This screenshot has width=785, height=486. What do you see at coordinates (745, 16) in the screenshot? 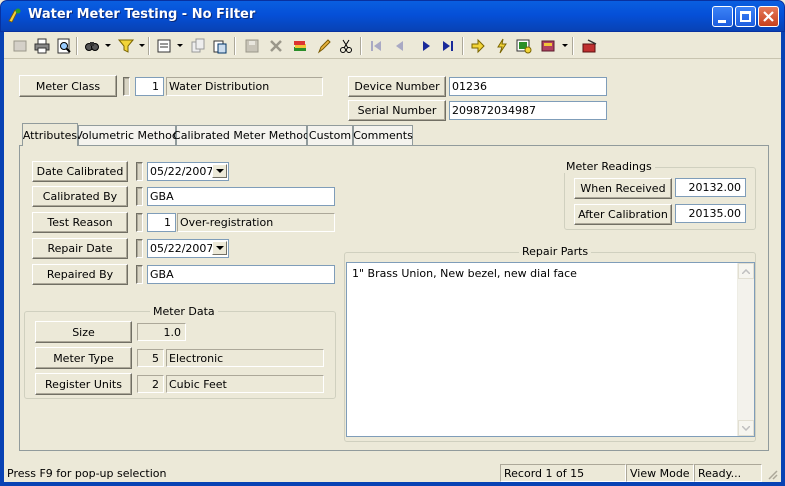
I see `maximize-button` at bounding box center [745, 16].